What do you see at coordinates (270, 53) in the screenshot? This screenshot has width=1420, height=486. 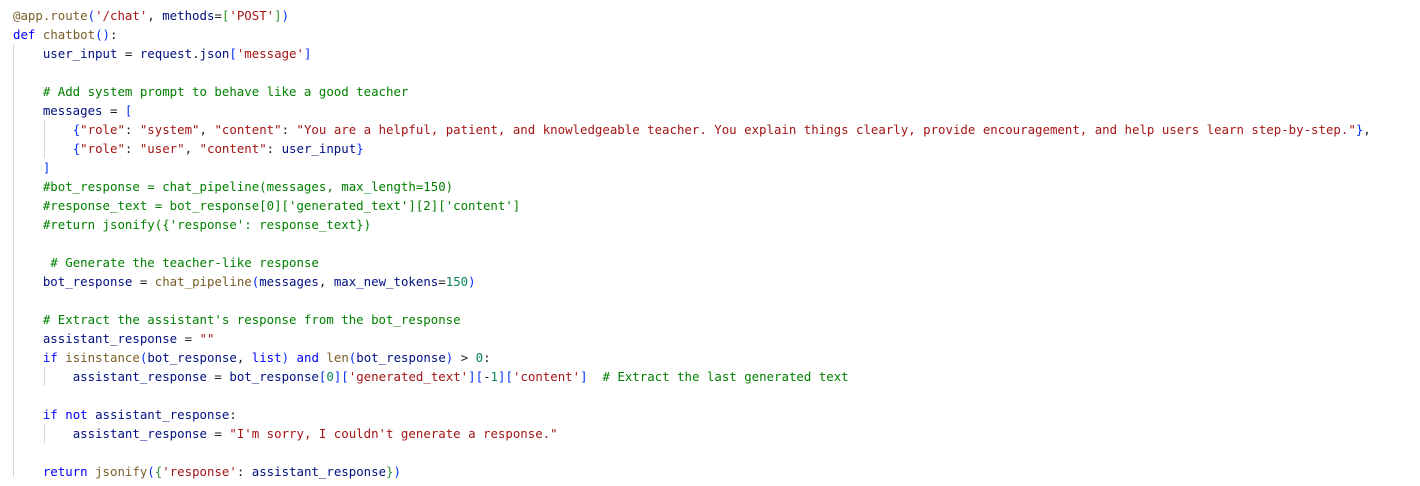 I see `code-string: 'message'` at bounding box center [270, 53].